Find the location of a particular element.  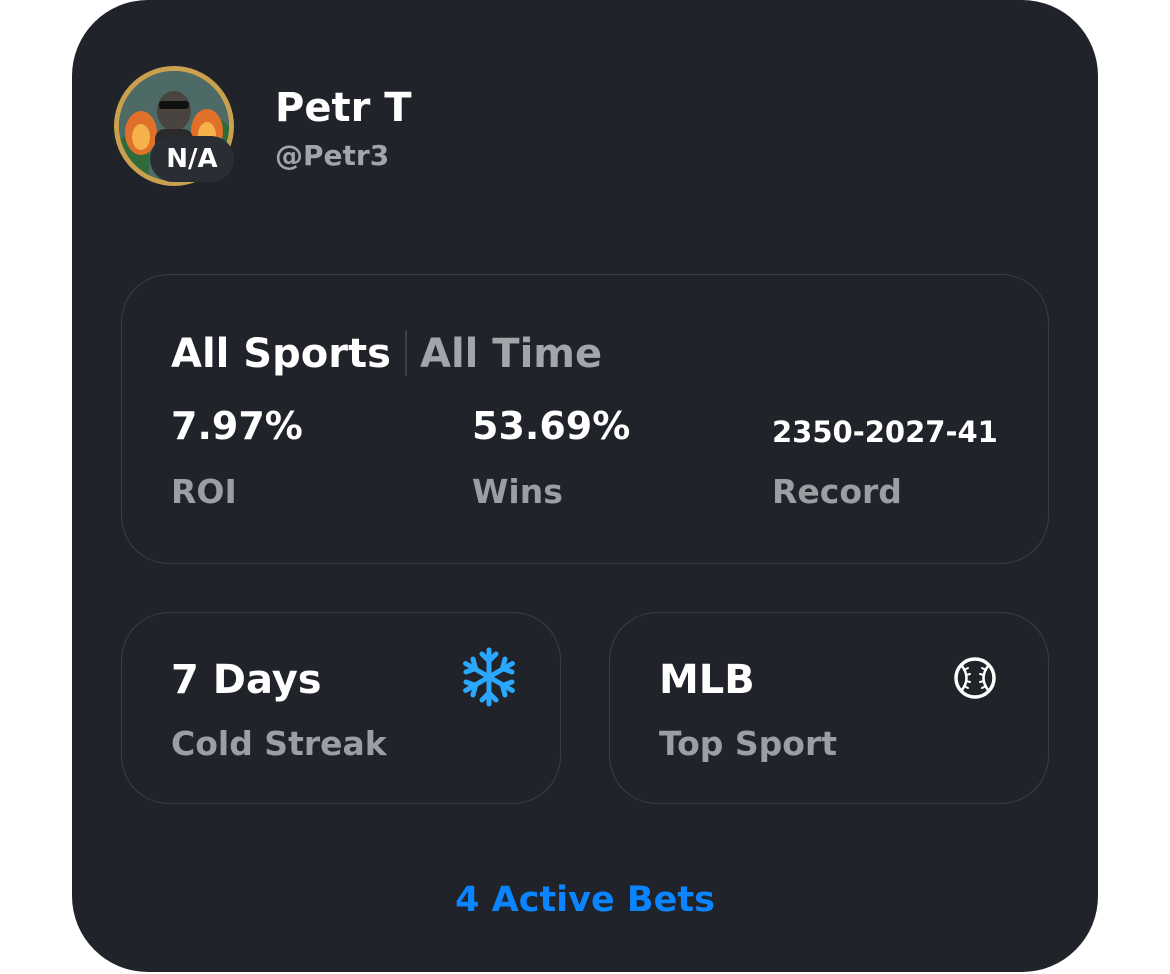

streak-value: 7 Days is located at coordinates (246, 680).